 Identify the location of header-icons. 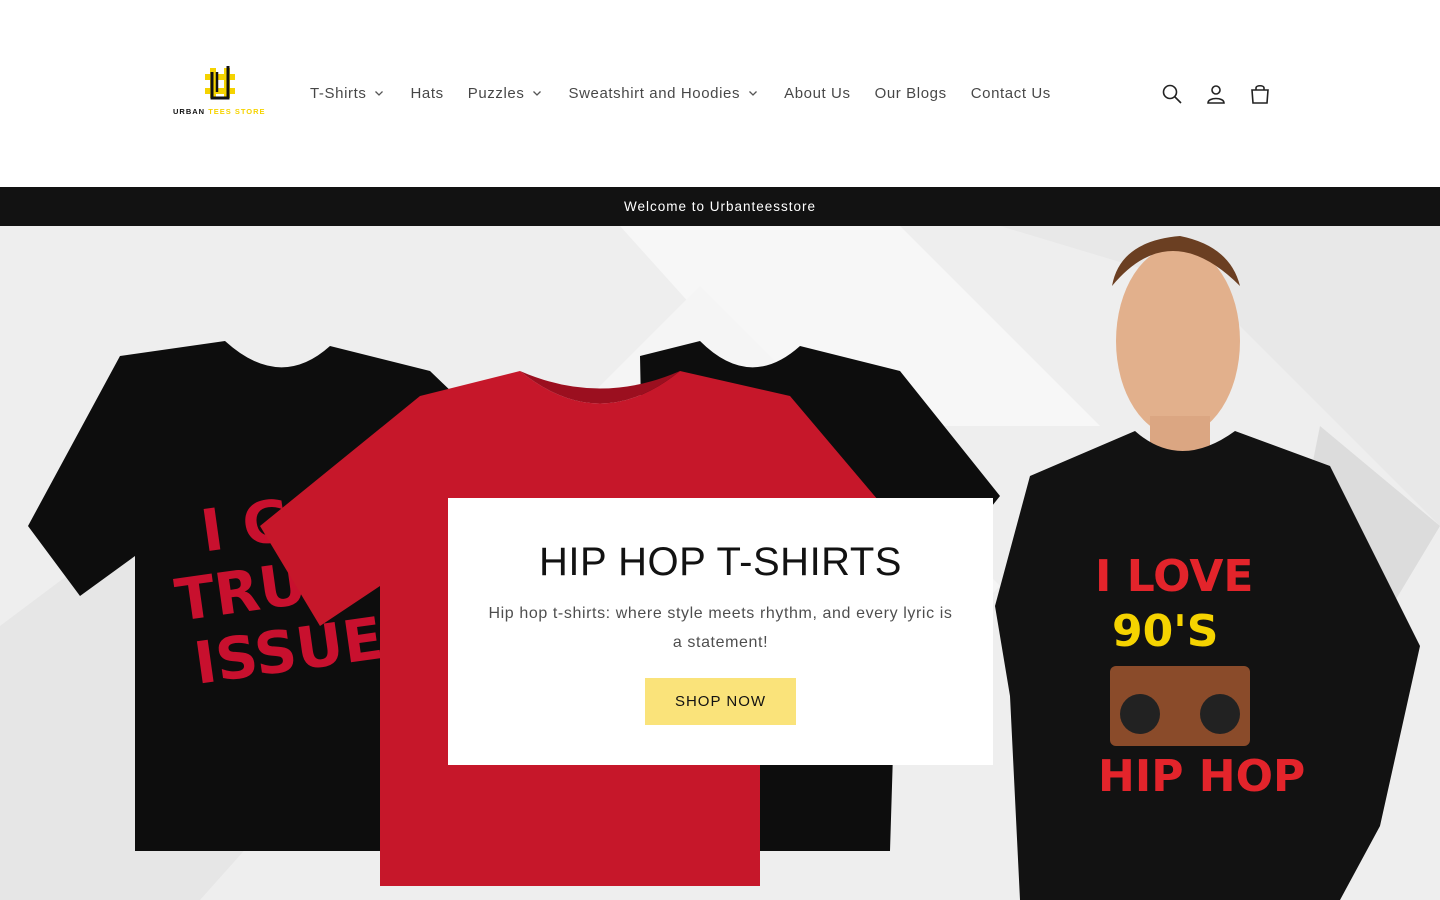
(1216, 94).